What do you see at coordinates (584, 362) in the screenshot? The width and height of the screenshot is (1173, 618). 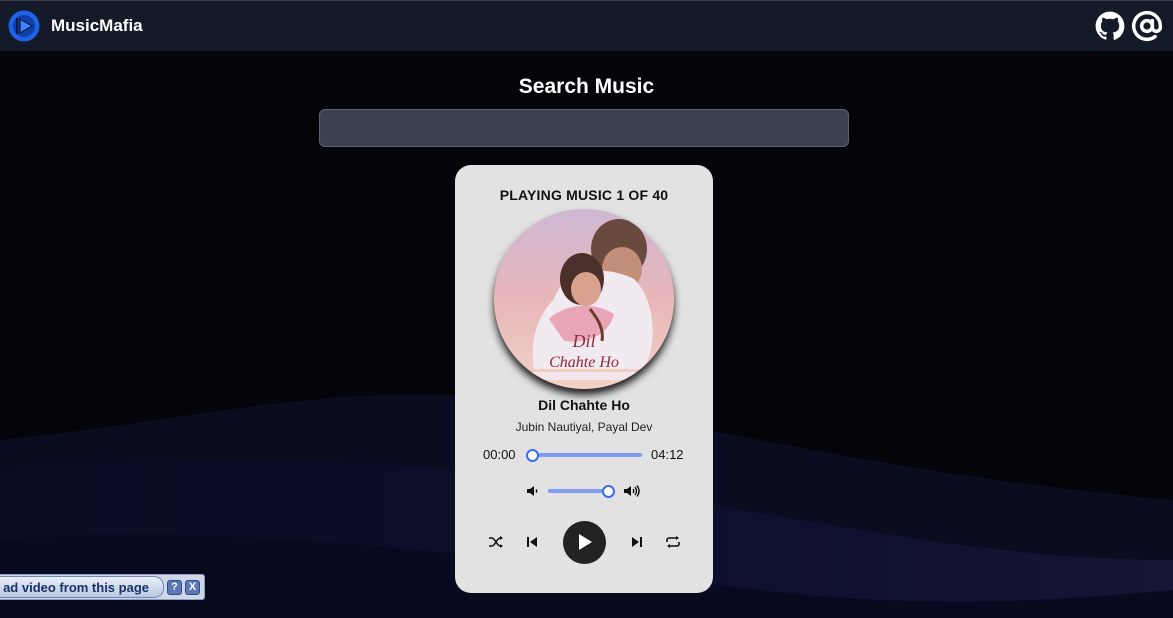 I see `svg-text: Chahte Ho` at bounding box center [584, 362].